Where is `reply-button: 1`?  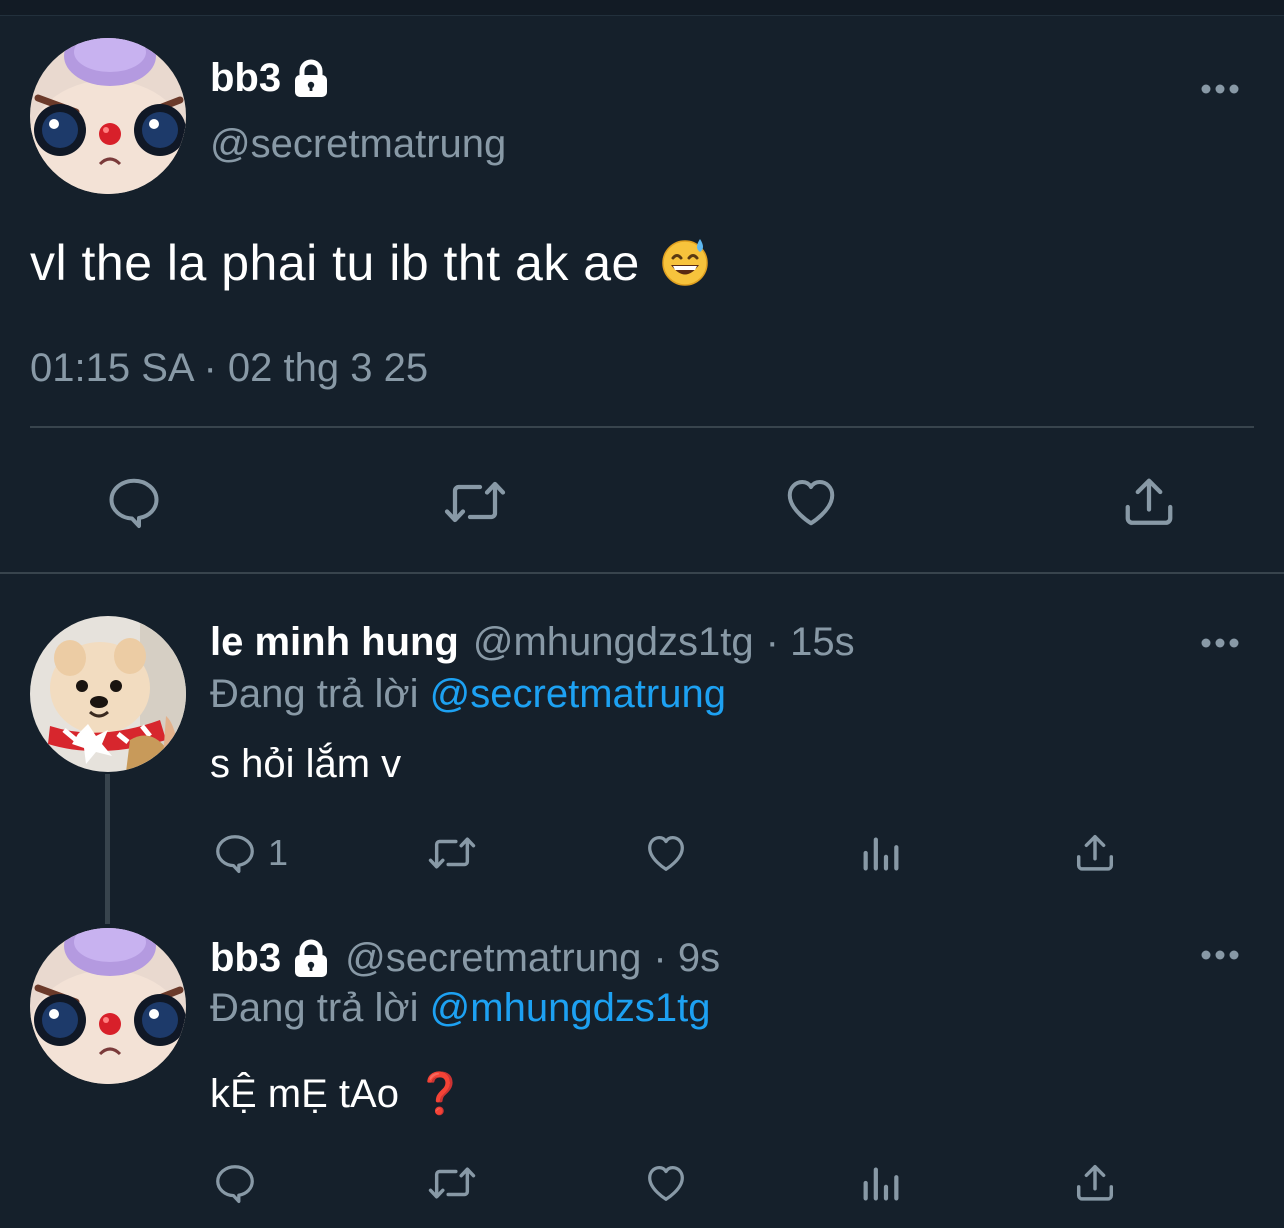
reply-button: 1 is located at coordinates (250, 853).